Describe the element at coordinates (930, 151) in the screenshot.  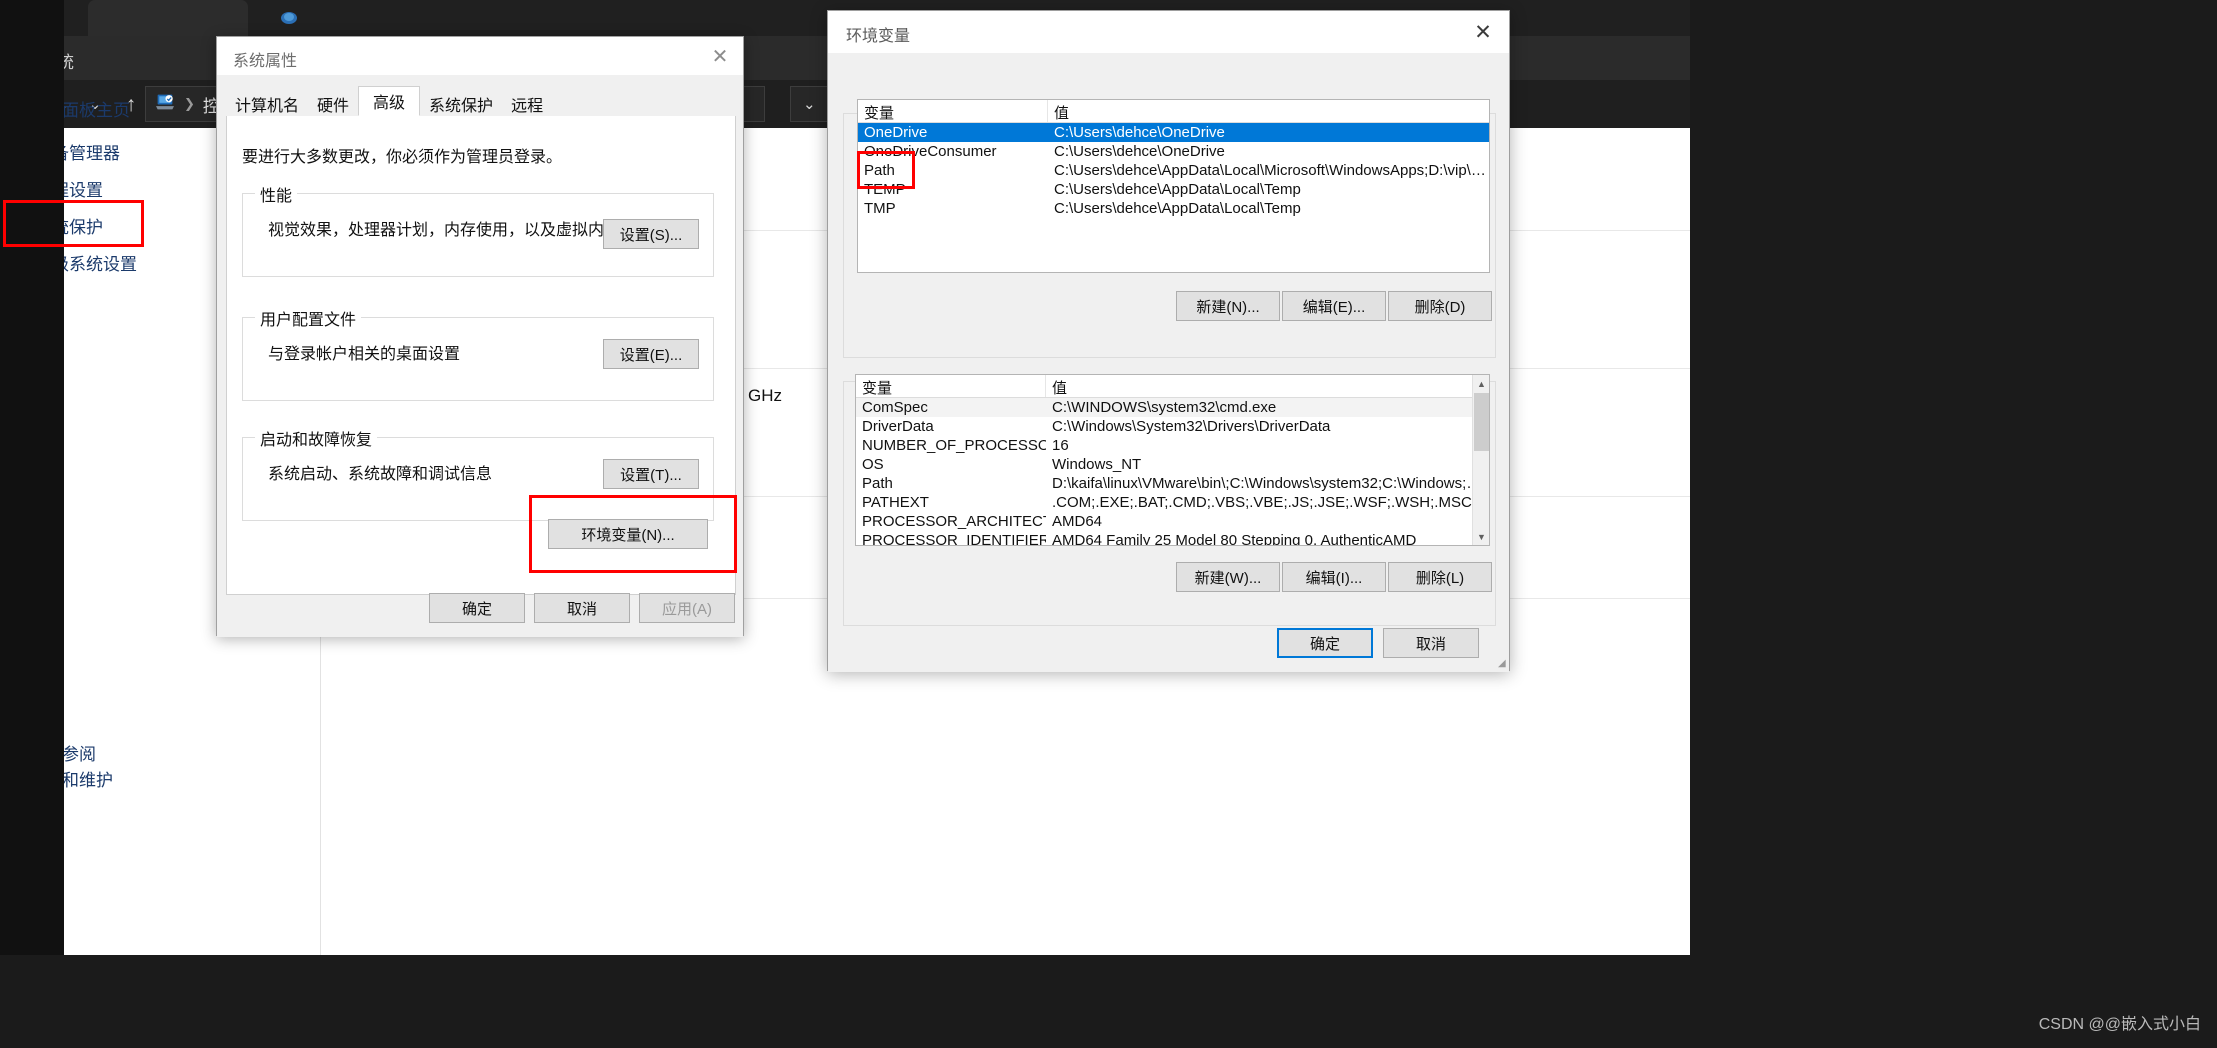
I see `variable-name: OneDriveConsumer` at that location.